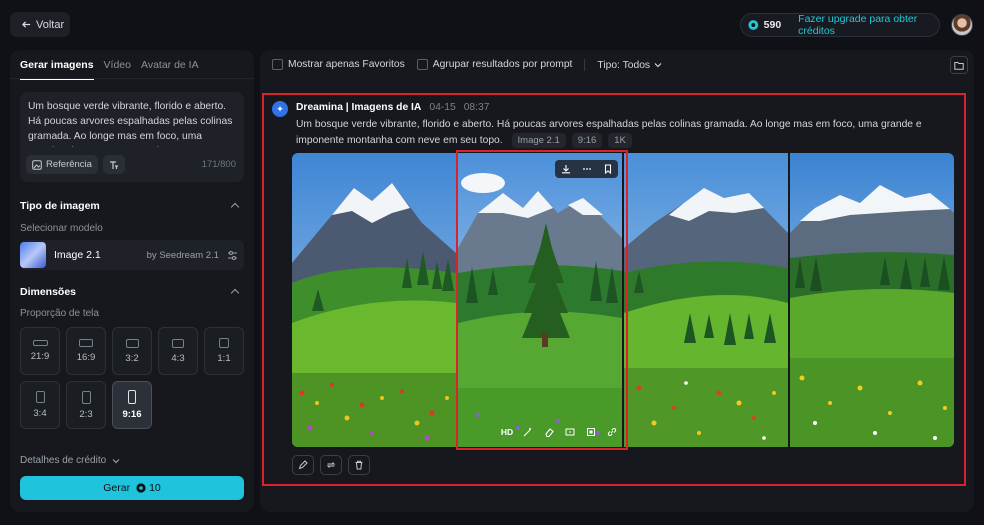 The image size is (984, 525). Describe the element at coordinates (86, 414) in the screenshot. I see `ratio-label: 2:3` at that location.